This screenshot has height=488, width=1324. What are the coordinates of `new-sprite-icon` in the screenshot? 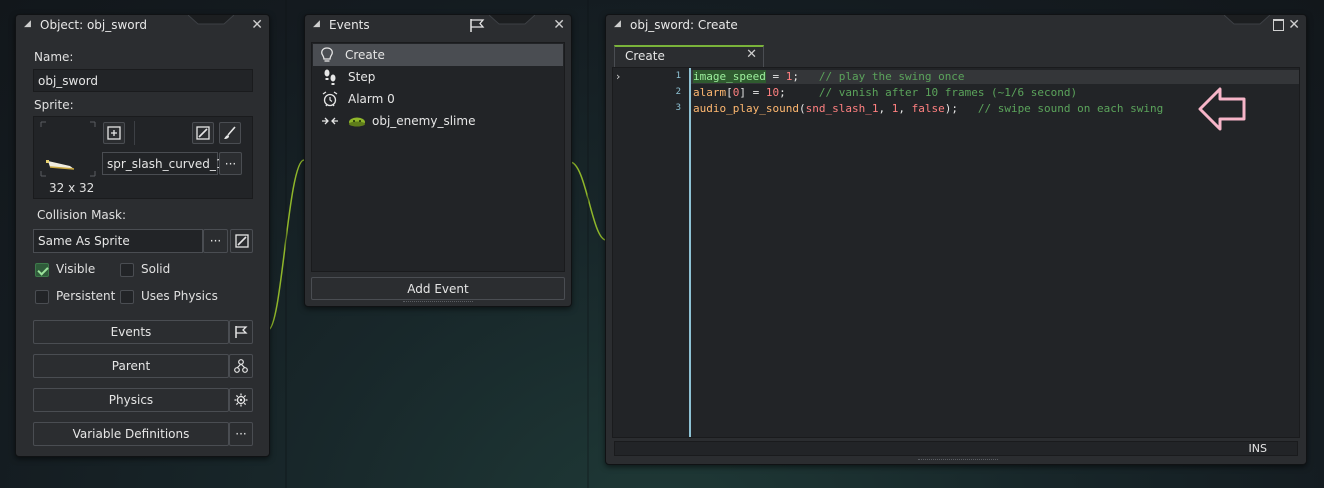 It's located at (114, 133).